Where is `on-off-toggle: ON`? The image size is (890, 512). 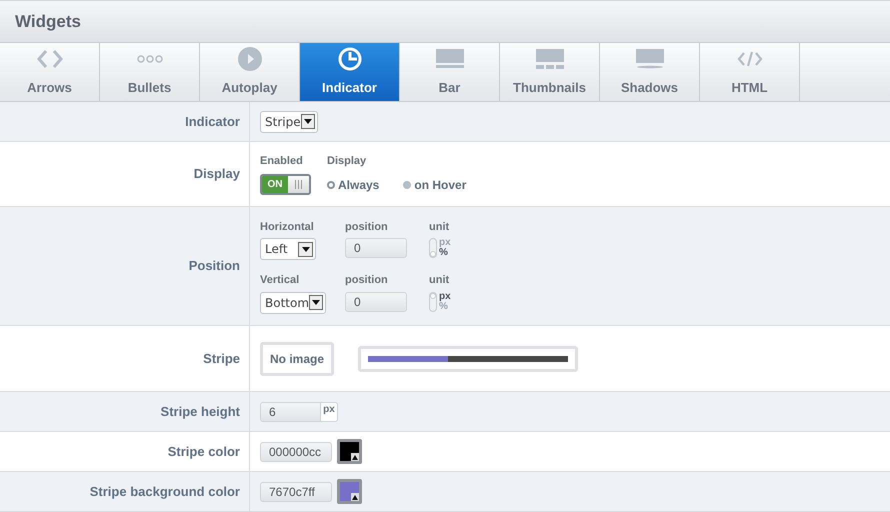 on-off-toggle: ON is located at coordinates (285, 185).